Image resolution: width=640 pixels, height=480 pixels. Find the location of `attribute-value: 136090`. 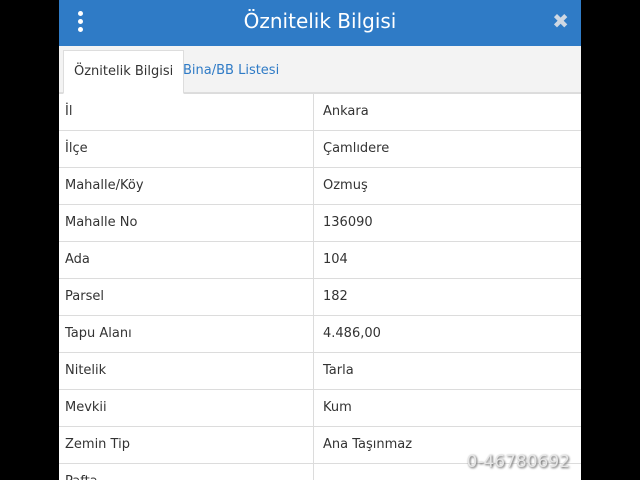

attribute-value: 136090 is located at coordinates (348, 222).